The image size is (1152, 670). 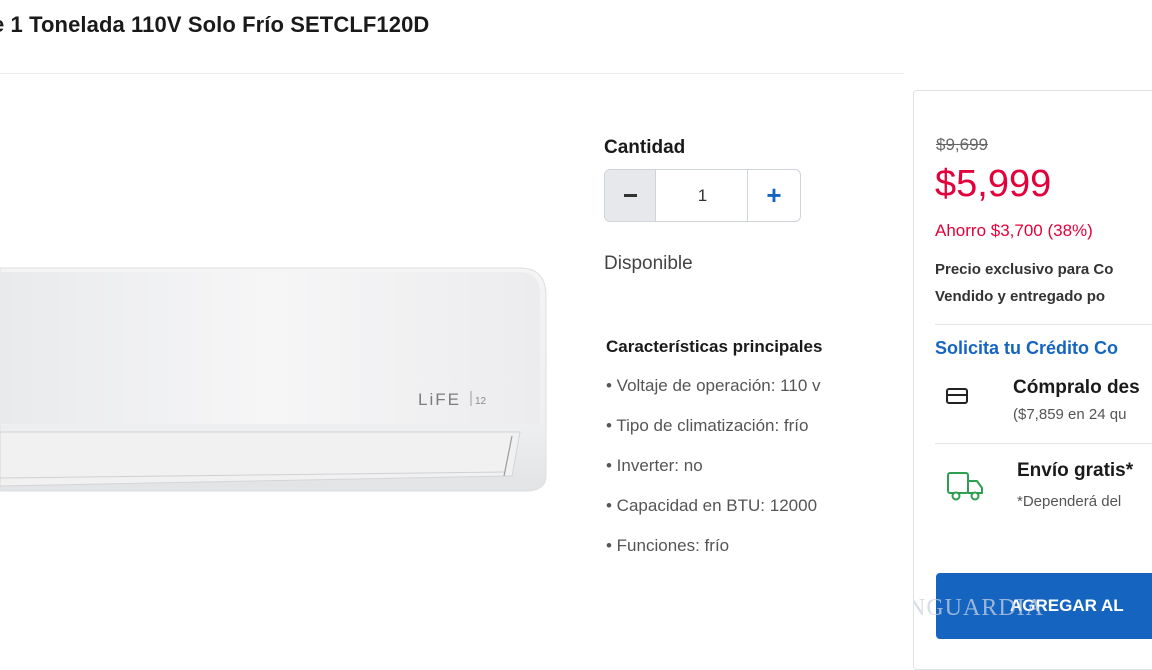 I want to click on product-title: e 1 Tonelada 110V Solo Frío SETCLF120D, so click(x=215, y=24).